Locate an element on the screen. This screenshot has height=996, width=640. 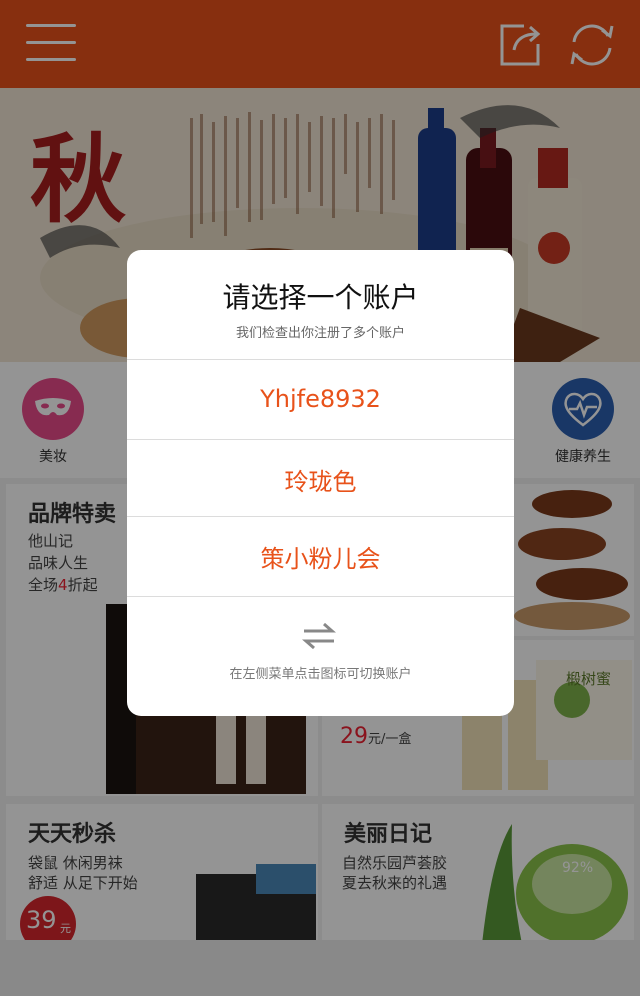
switch-arrows-icon is located at coordinates (319, 636).